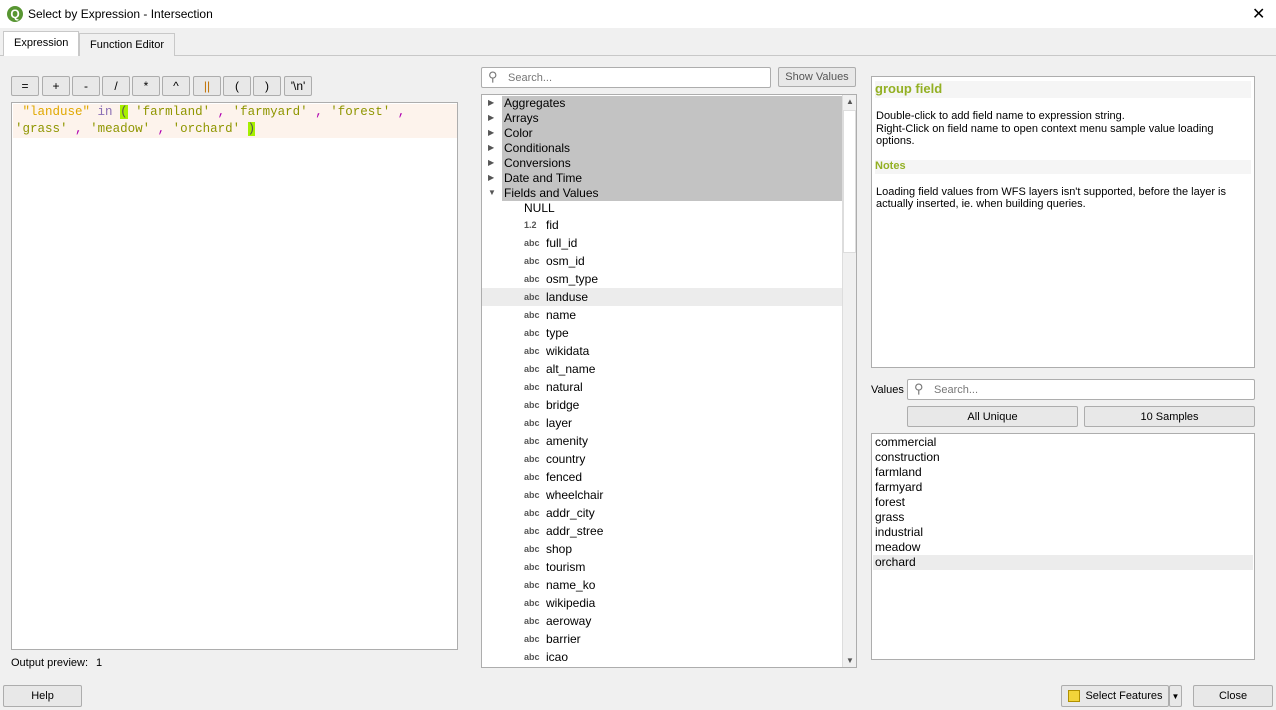 This screenshot has width=1276, height=710. I want to click on field-item: abc tourism, so click(662, 567).